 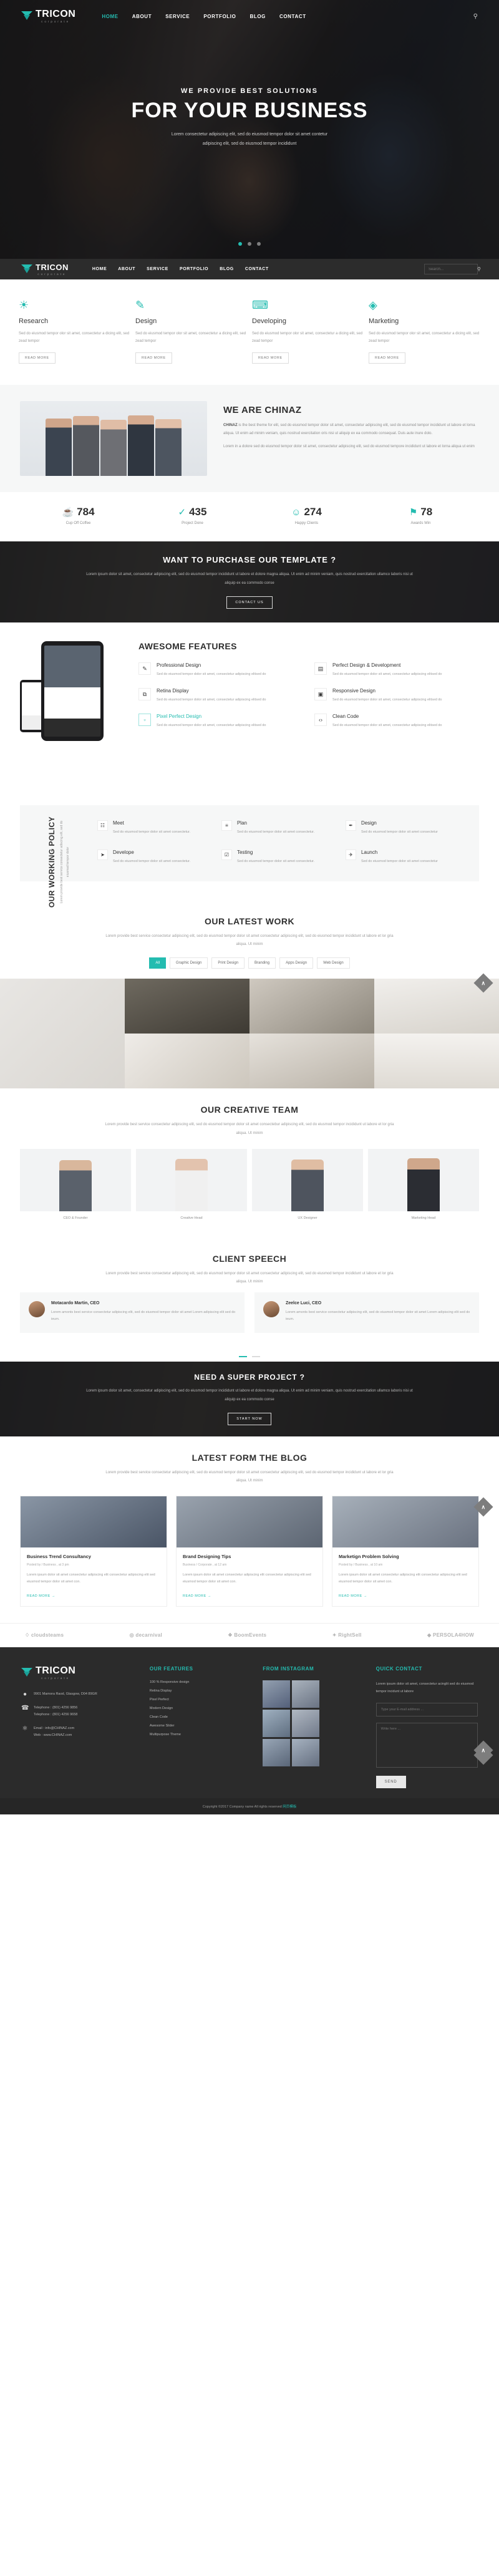 What do you see at coordinates (390, 1781) in the screenshot?
I see `send-button: SEND` at bounding box center [390, 1781].